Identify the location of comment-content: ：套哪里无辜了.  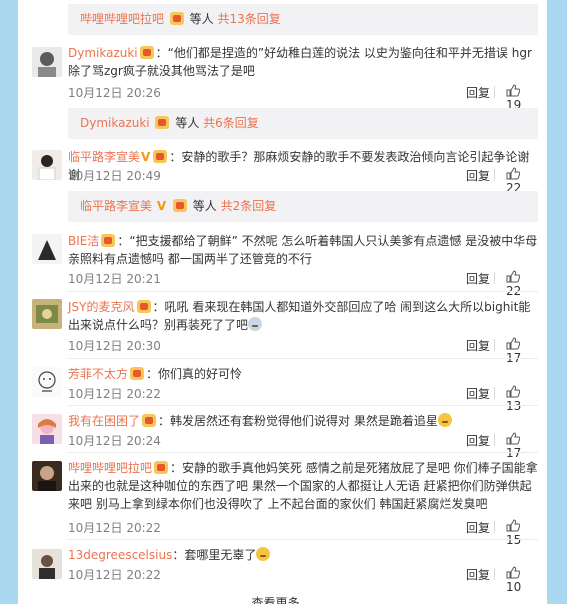
(214, 555).